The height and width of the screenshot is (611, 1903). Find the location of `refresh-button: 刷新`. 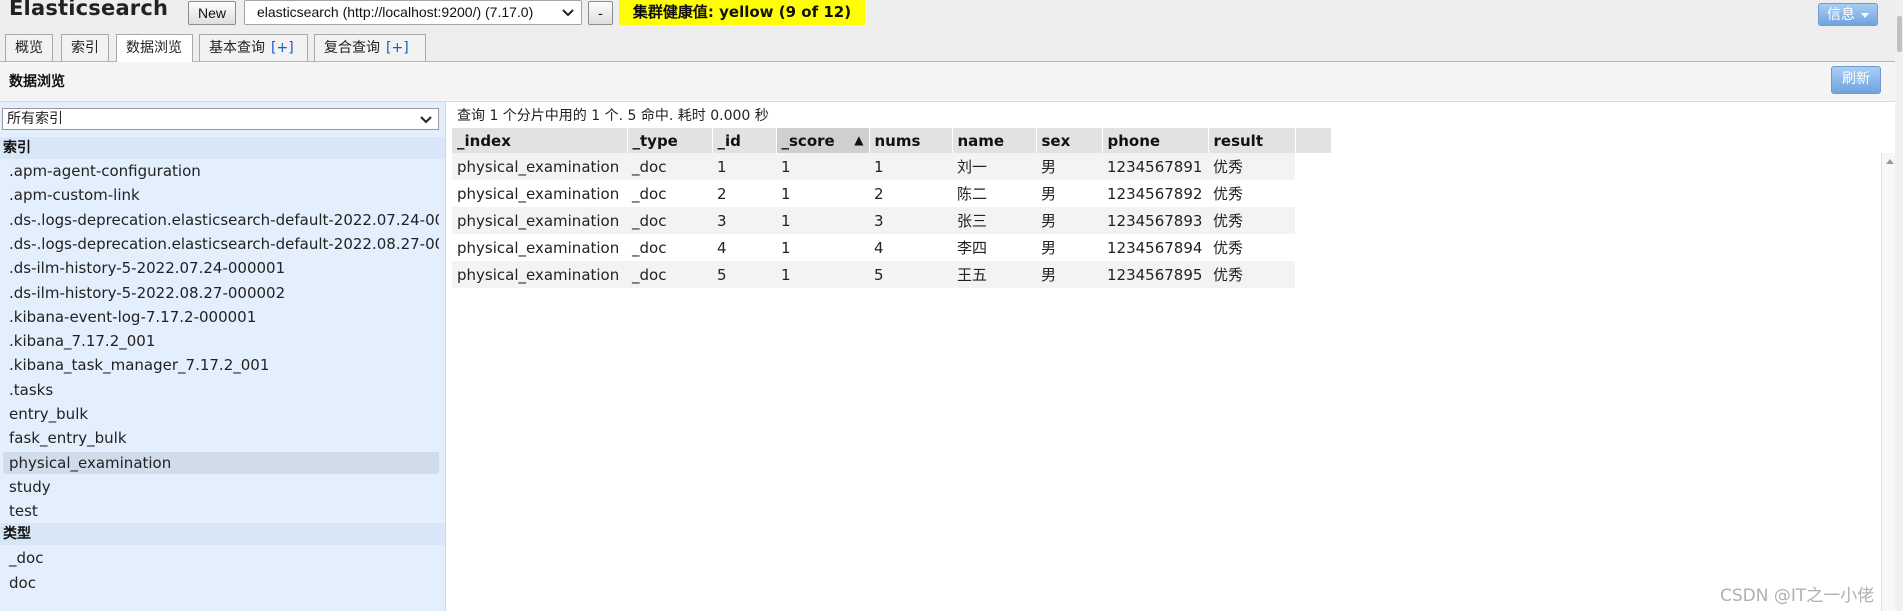

refresh-button: 刷新 is located at coordinates (1856, 80).